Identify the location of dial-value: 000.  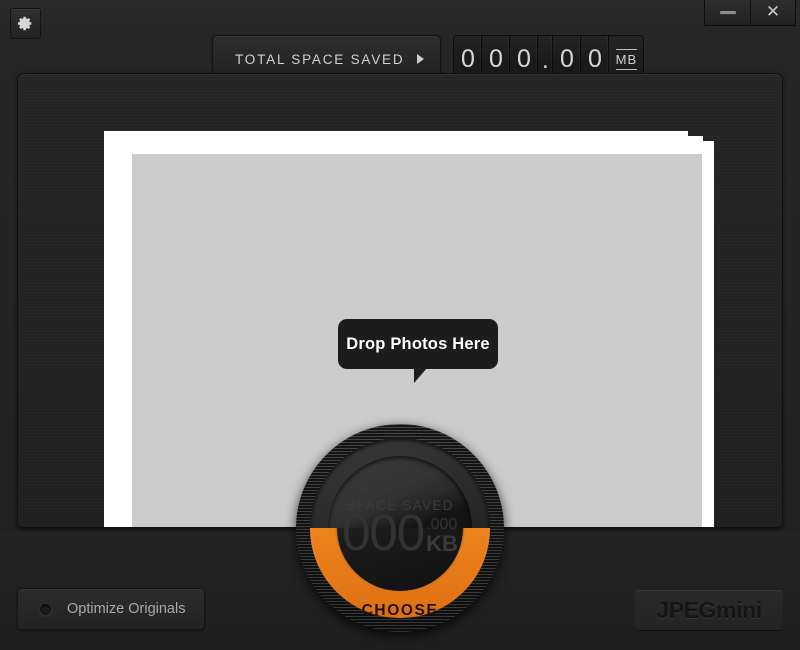
(383, 533).